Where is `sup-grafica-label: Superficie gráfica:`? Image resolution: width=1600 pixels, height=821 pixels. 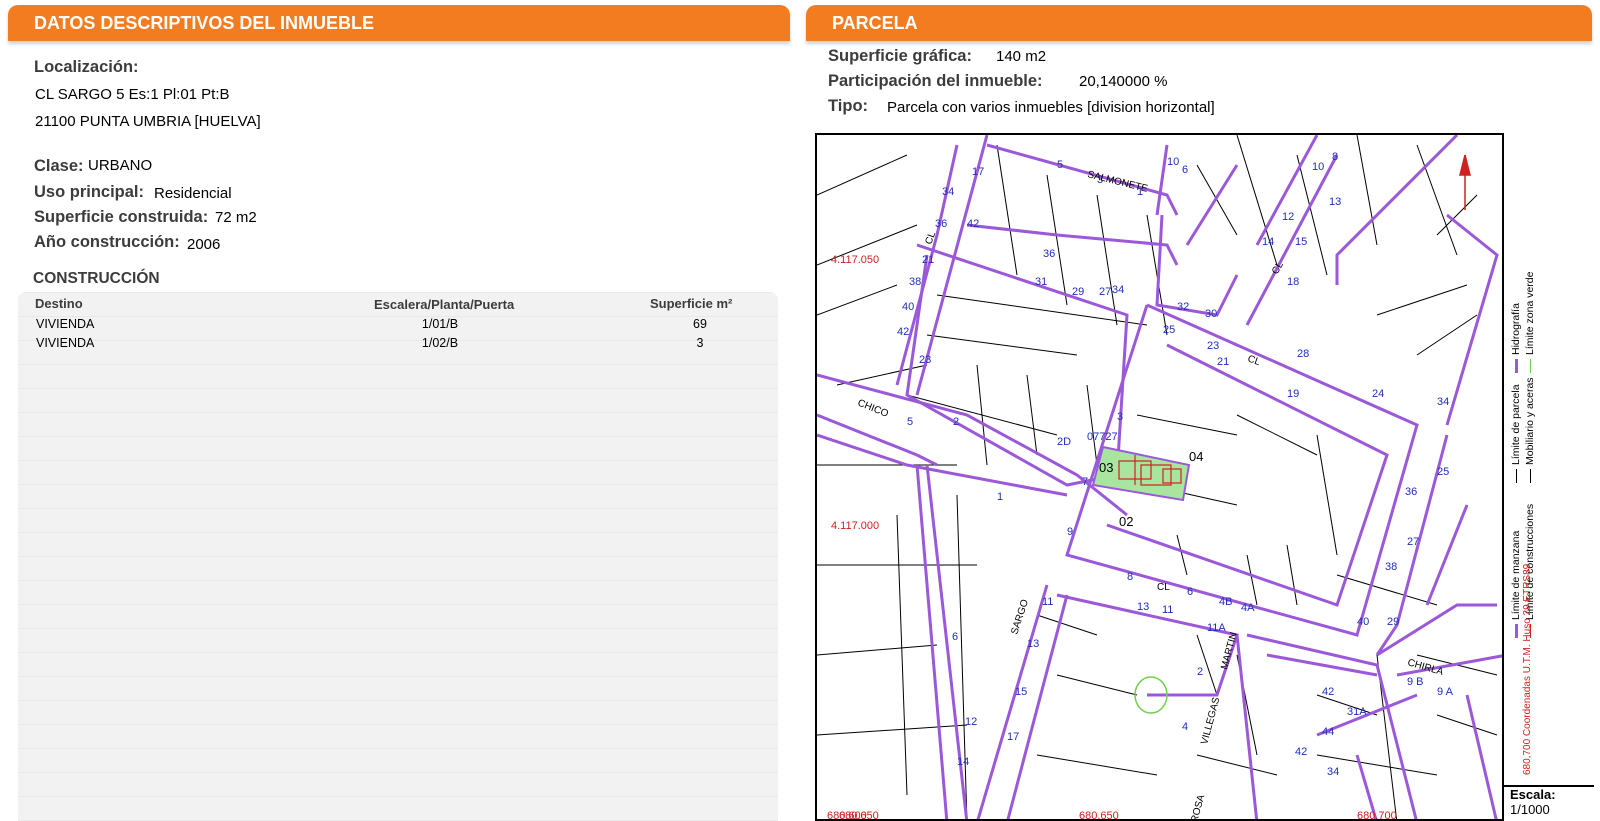 sup-grafica-label: Superficie gráfica: is located at coordinates (900, 56).